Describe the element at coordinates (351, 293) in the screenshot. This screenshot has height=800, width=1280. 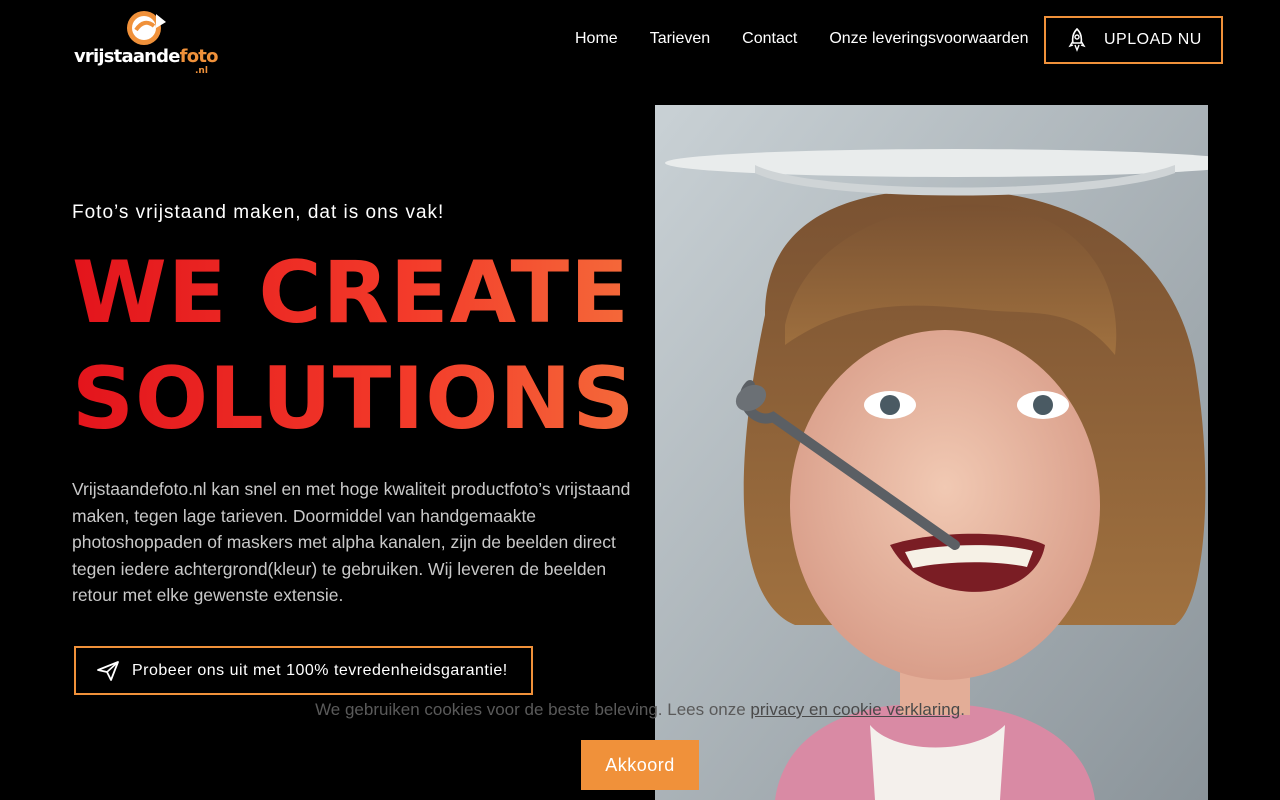
I see `headline-line-1: WE CREATE` at that location.